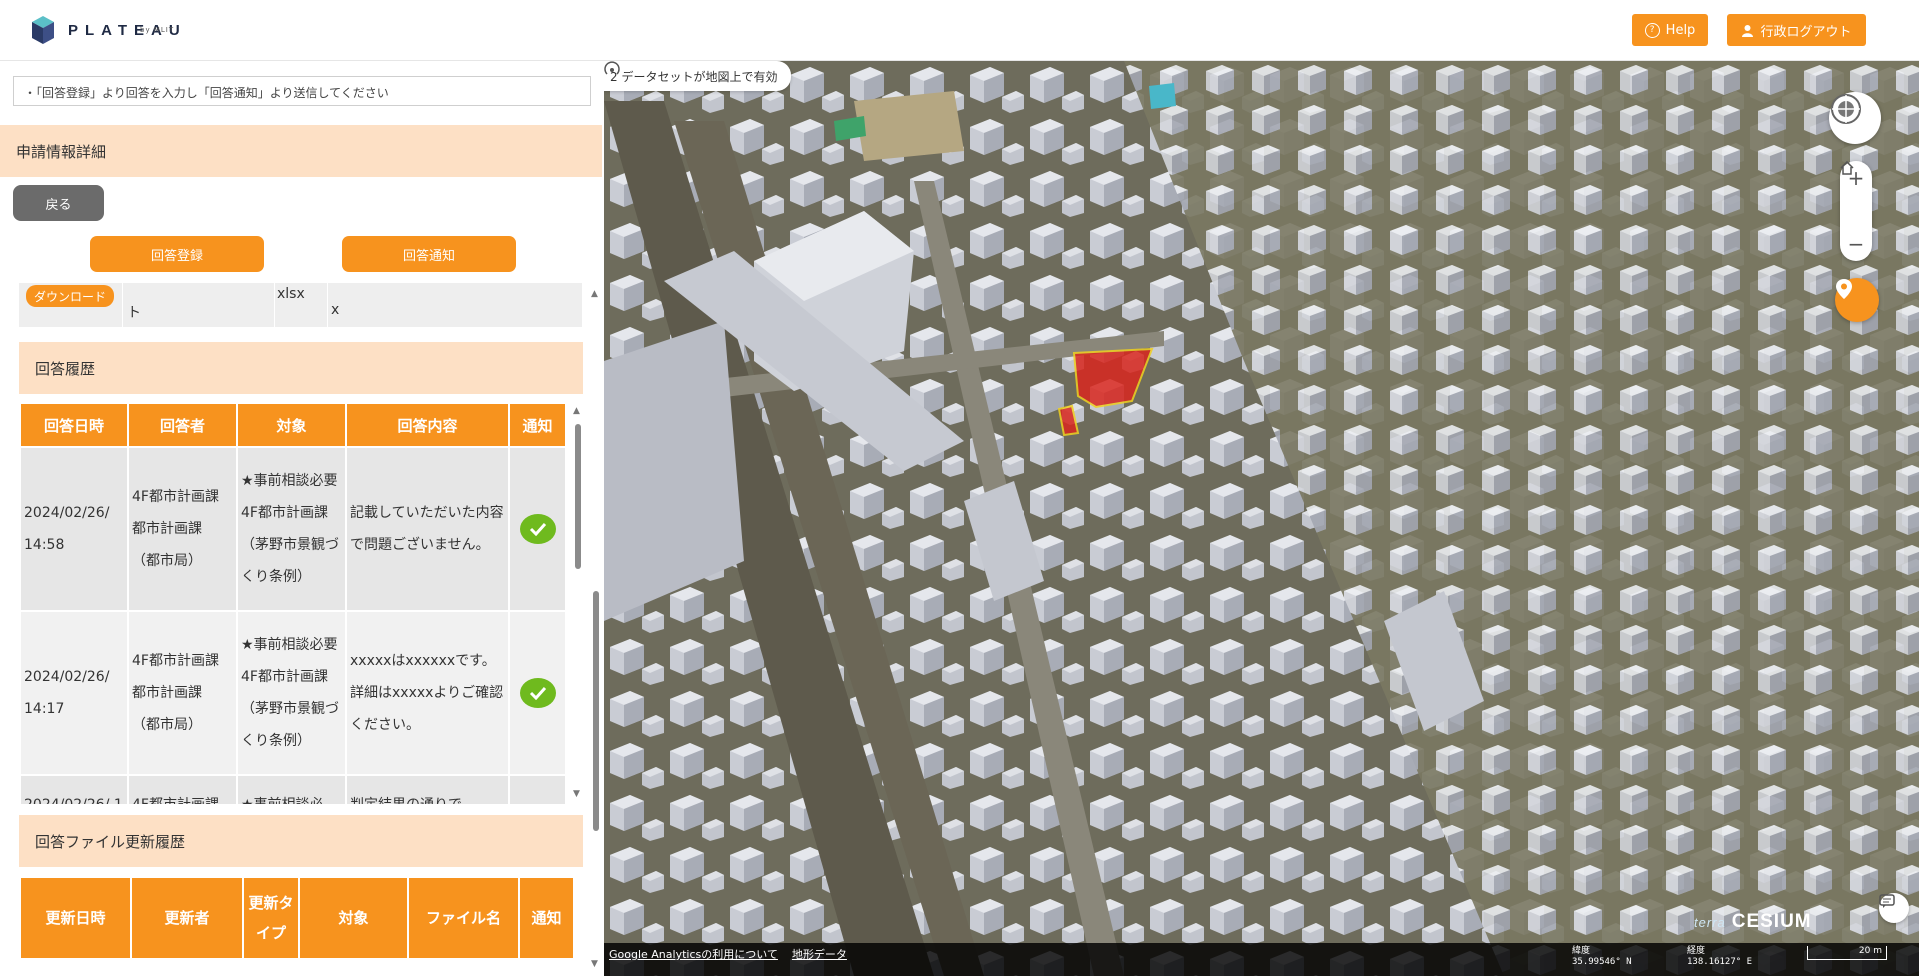 The width and height of the screenshot is (1919, 976). What do you see at coordinates (427, 530) in the screenshot?
I see `cell-content: 記載していただいた内容で問題ございません。` at bounding box center [427, 530].